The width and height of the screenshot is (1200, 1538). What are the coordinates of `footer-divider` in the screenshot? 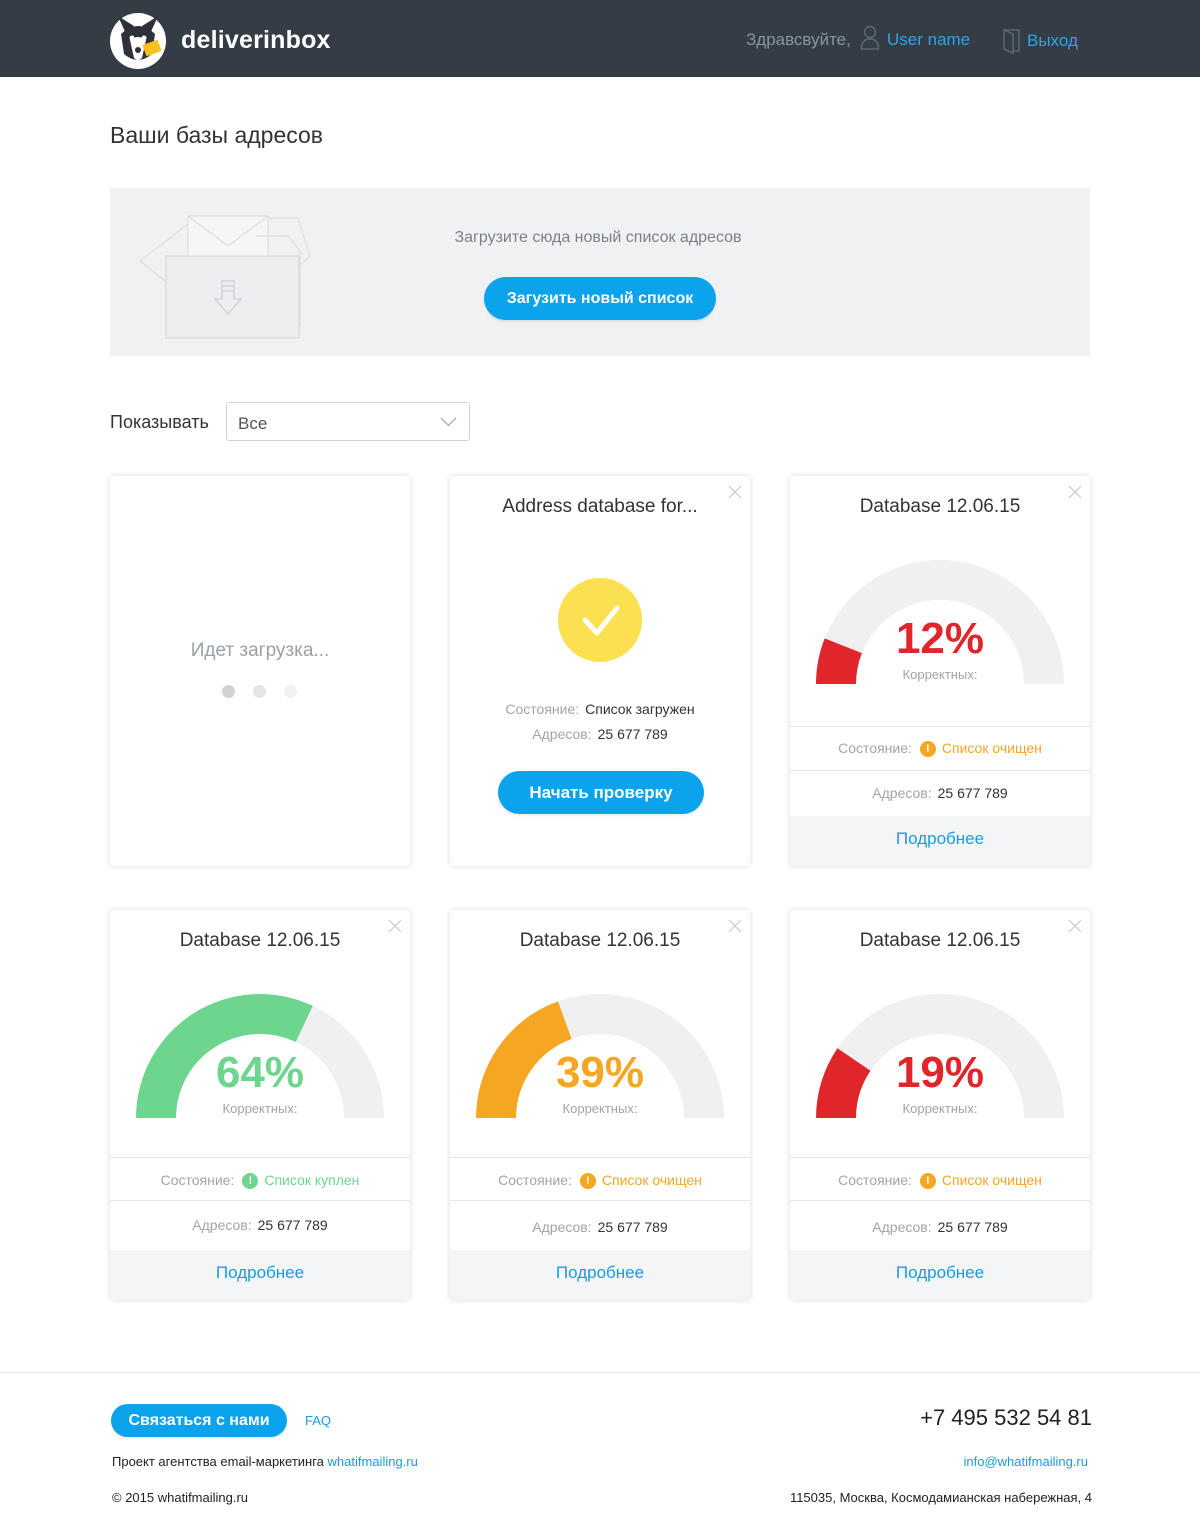 It's located at (600, 1372).